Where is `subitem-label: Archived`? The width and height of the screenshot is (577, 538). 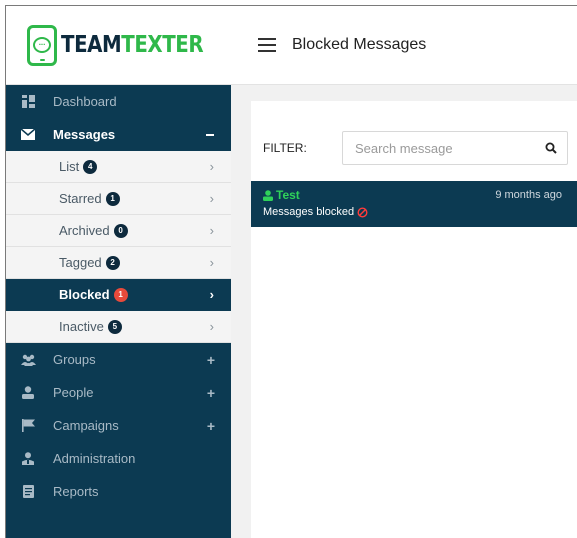
subitem-label: Archived is located at coordinates (84, 230).